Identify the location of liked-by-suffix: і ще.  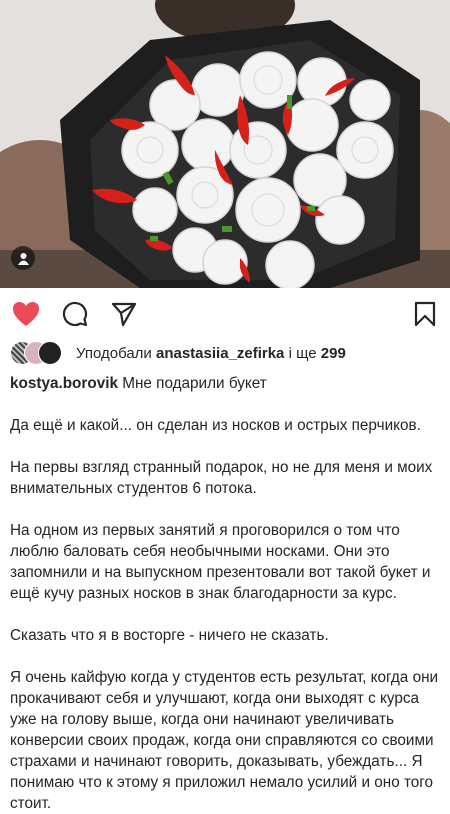
(302, 353).